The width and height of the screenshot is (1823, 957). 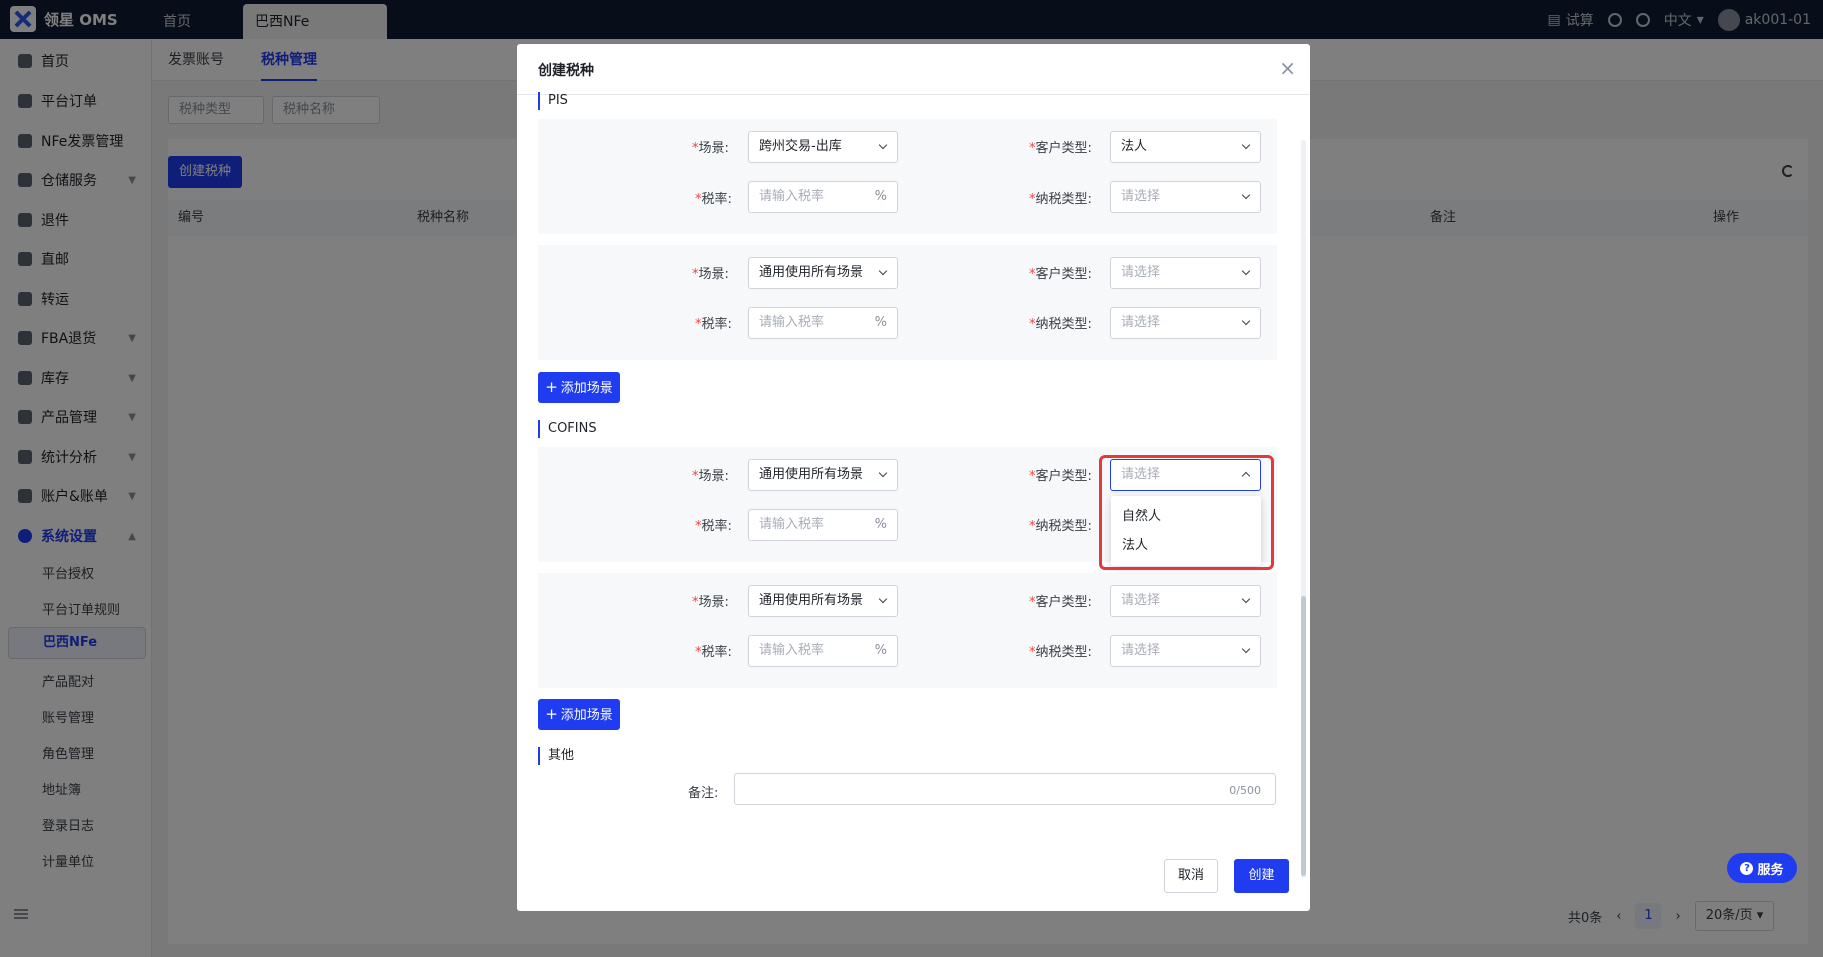 What do you see at coordinates (1303, 509) in the screenshot?
I see `modal-scrollbar` at bounding box center [1303, 509].